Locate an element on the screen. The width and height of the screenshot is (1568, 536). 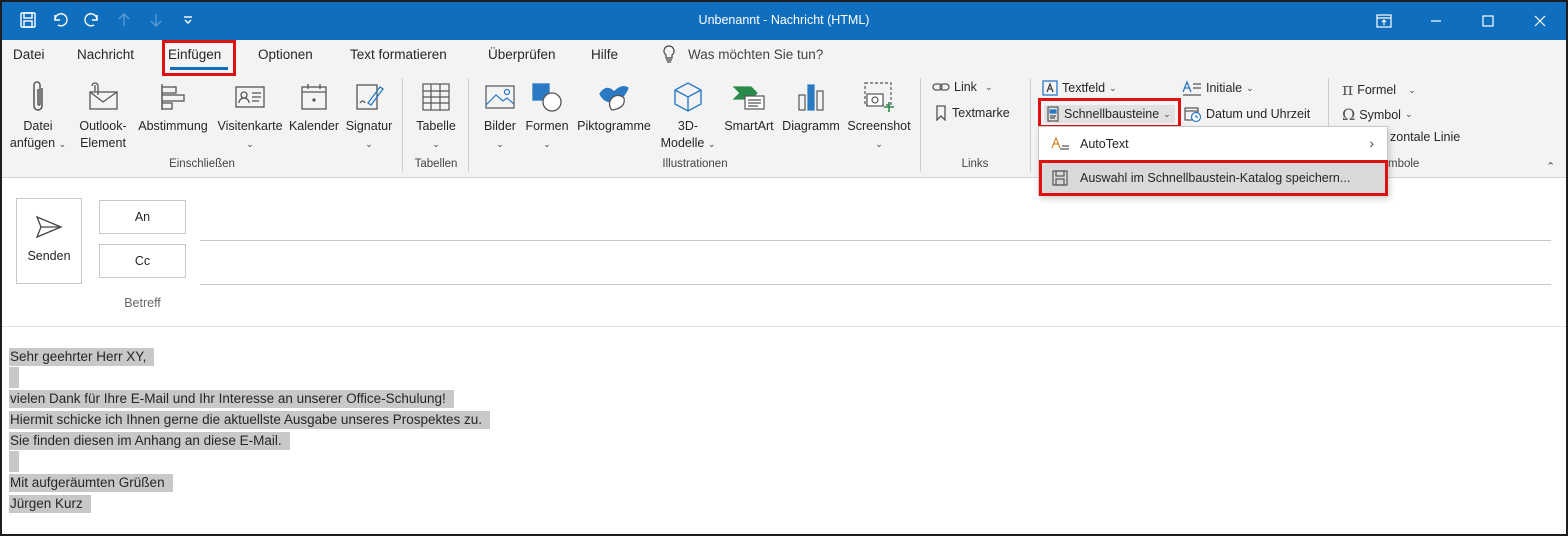
collapse-ribbon-icon: ⌃ is located at coordinates (1550, 166).